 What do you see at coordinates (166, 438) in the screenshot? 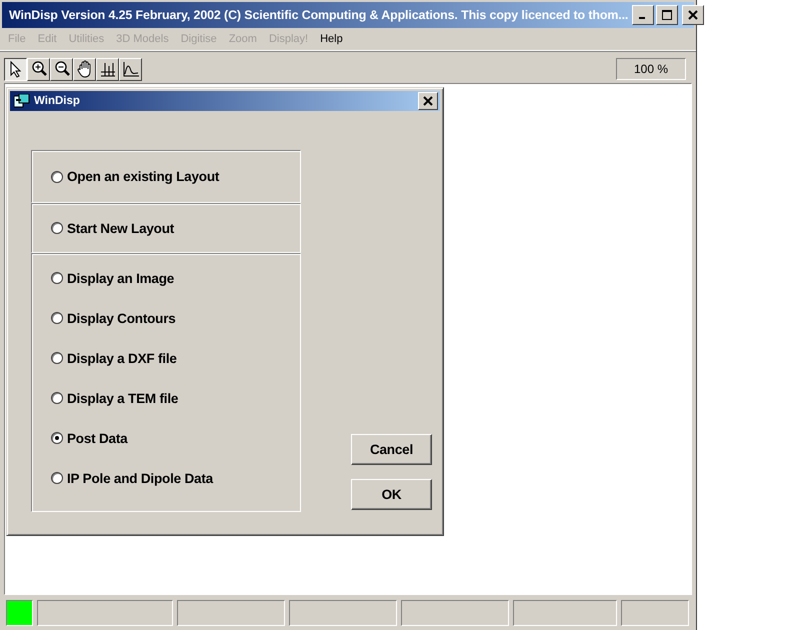
I see `radio-option: Post Data` at bounding box center [166, 438].